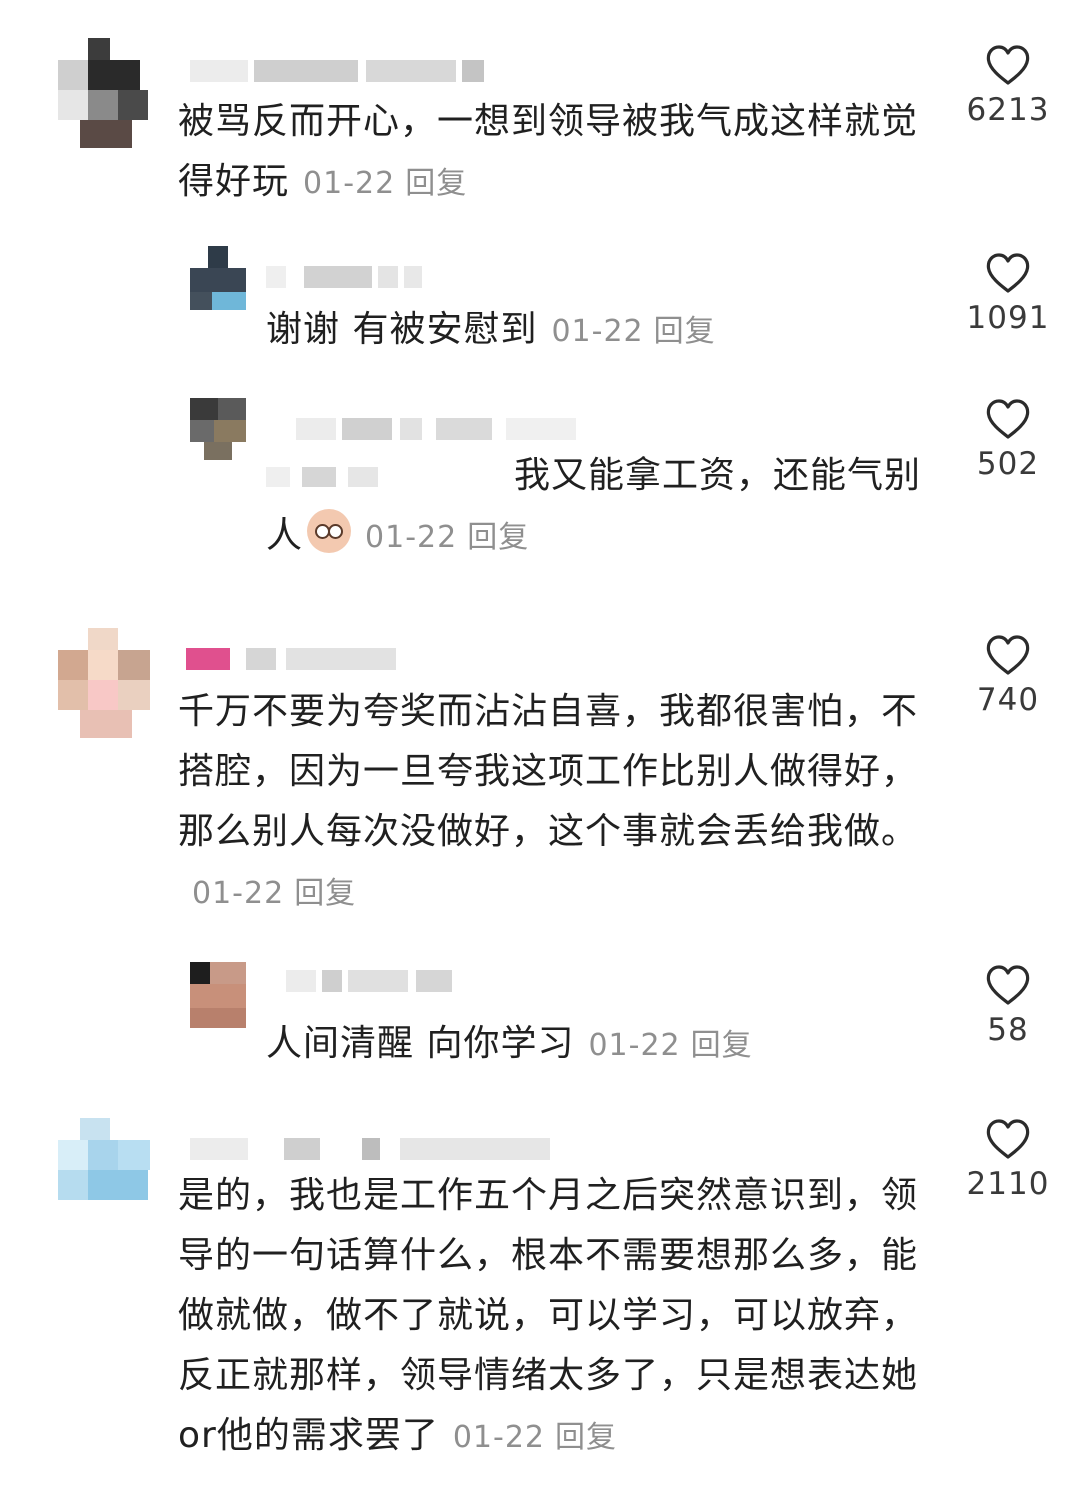 This screenshot has height=1502, width=1080. Describe the element at coordinates (402, 329) in the screenshot. I see `comment-content: 谢谢 有被安慰到` at that location.